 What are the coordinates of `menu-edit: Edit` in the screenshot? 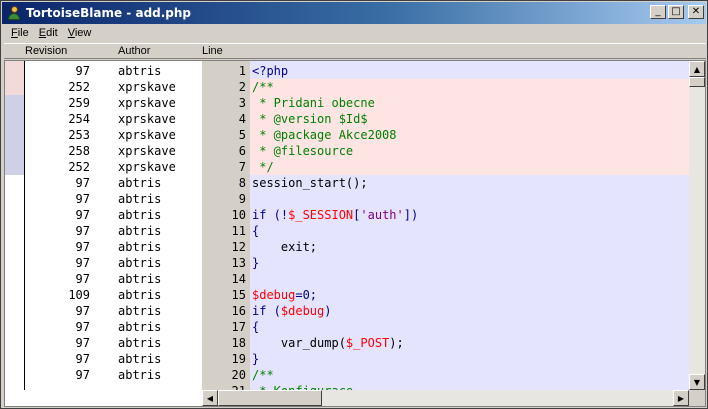 It's located at (48, 33).